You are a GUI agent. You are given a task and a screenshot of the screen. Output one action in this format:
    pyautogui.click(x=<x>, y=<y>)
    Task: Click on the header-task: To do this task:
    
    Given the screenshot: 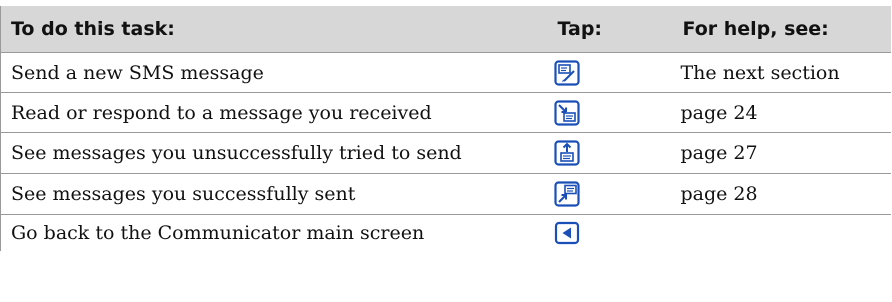 What is the action you would take?
    pyautogui.click(x=274, y=29)
    